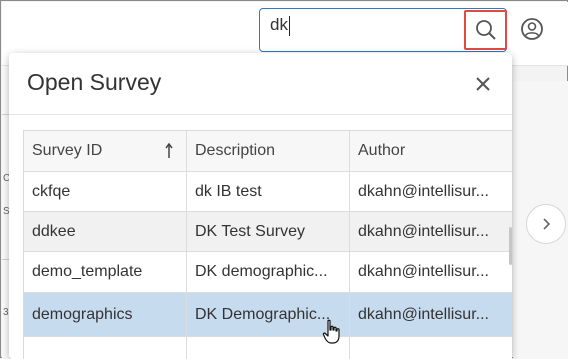  I want to click on sort-ascending-arrow-icon, so click(169, 150).